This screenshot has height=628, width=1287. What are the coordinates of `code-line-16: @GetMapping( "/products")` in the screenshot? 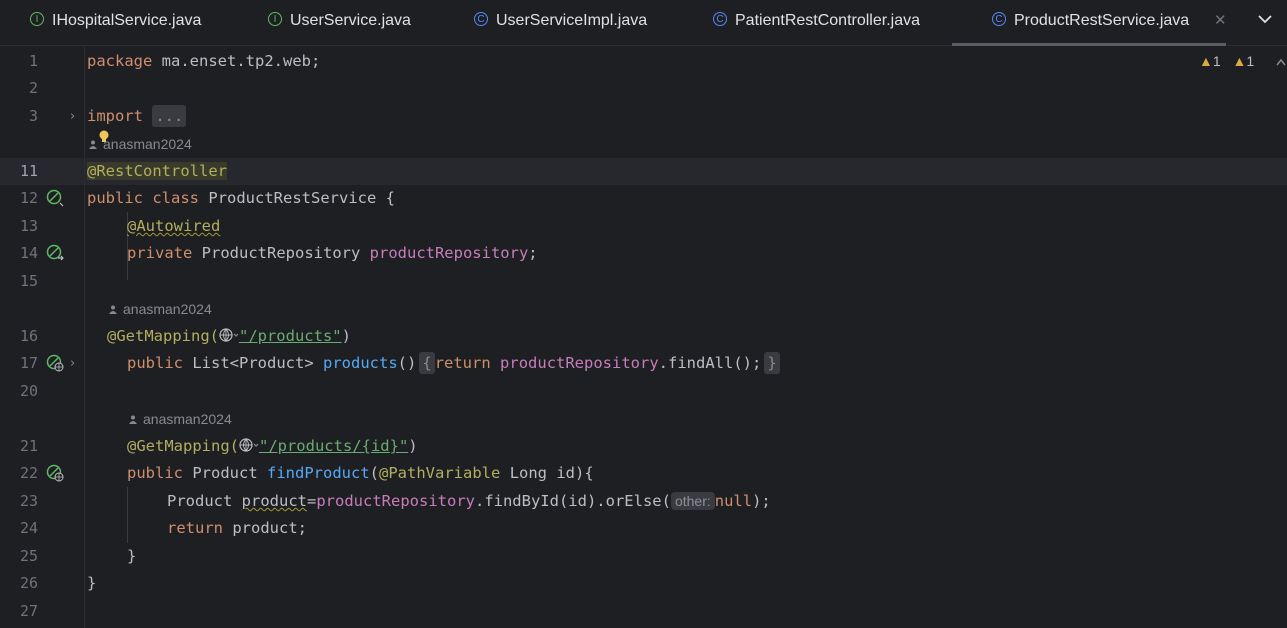 It's located at (229, 336).